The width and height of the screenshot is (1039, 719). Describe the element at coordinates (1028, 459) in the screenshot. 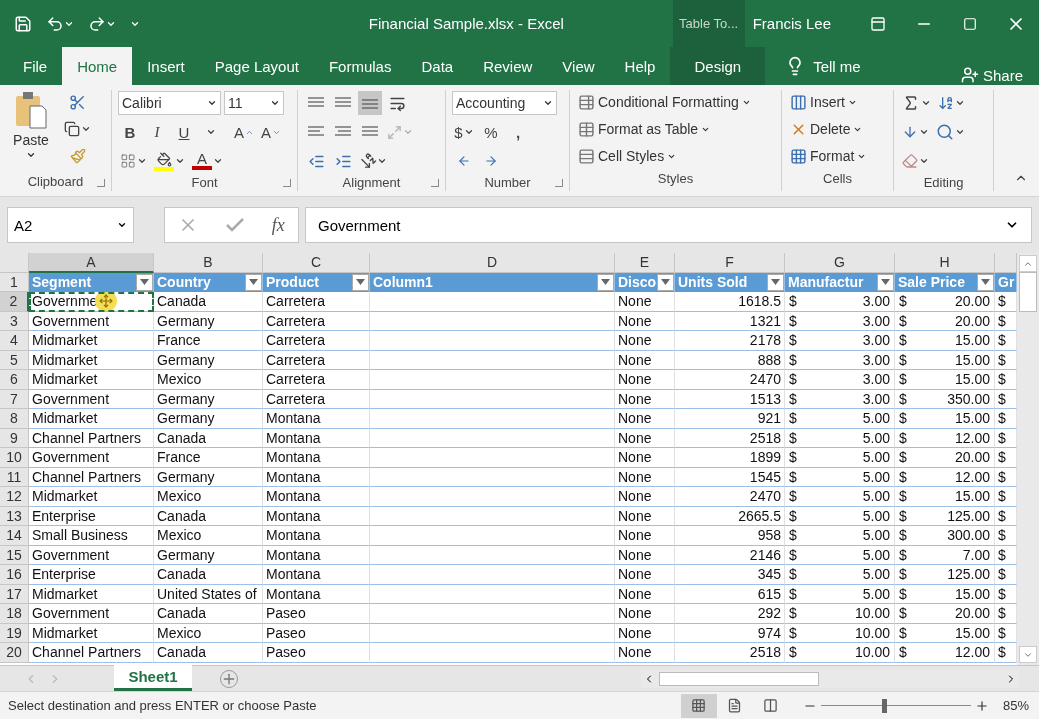

I see `vertical-scrollbar` at that location.